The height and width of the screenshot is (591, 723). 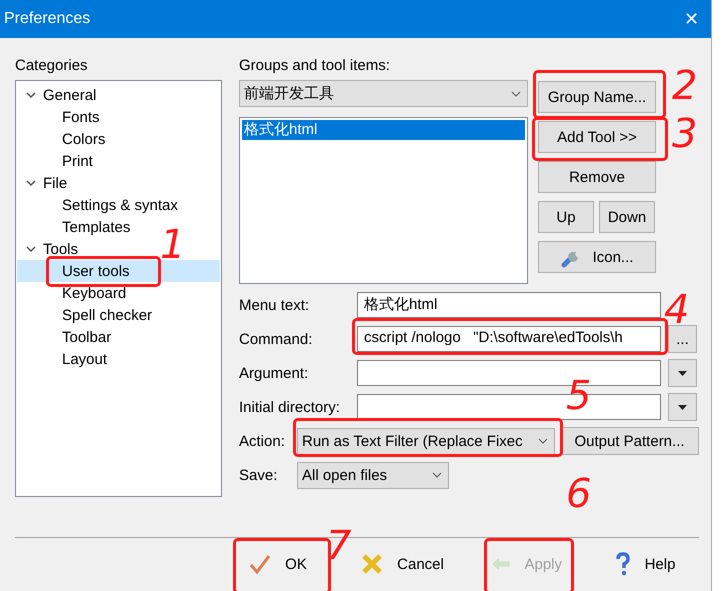 What do you see at coordinates (262, 441) in the screenshot?
I see `field-label: Action:` at bounding box center [262, 441].